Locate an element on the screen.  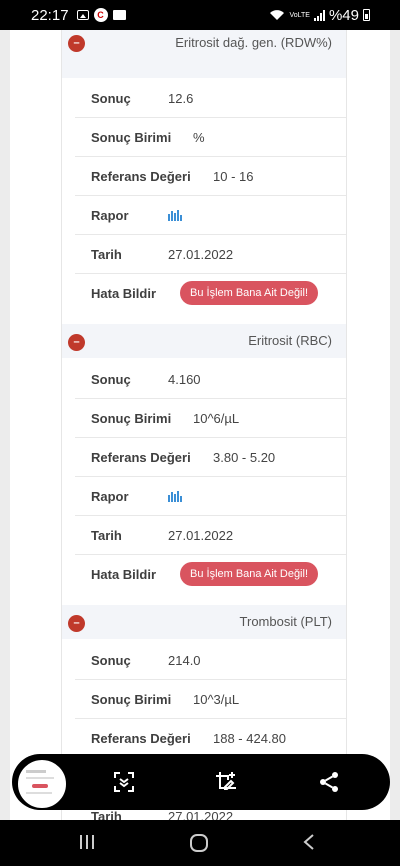
unit-row: Sonuç Birimi 10^6/µL is located at coordinates (210, 418).